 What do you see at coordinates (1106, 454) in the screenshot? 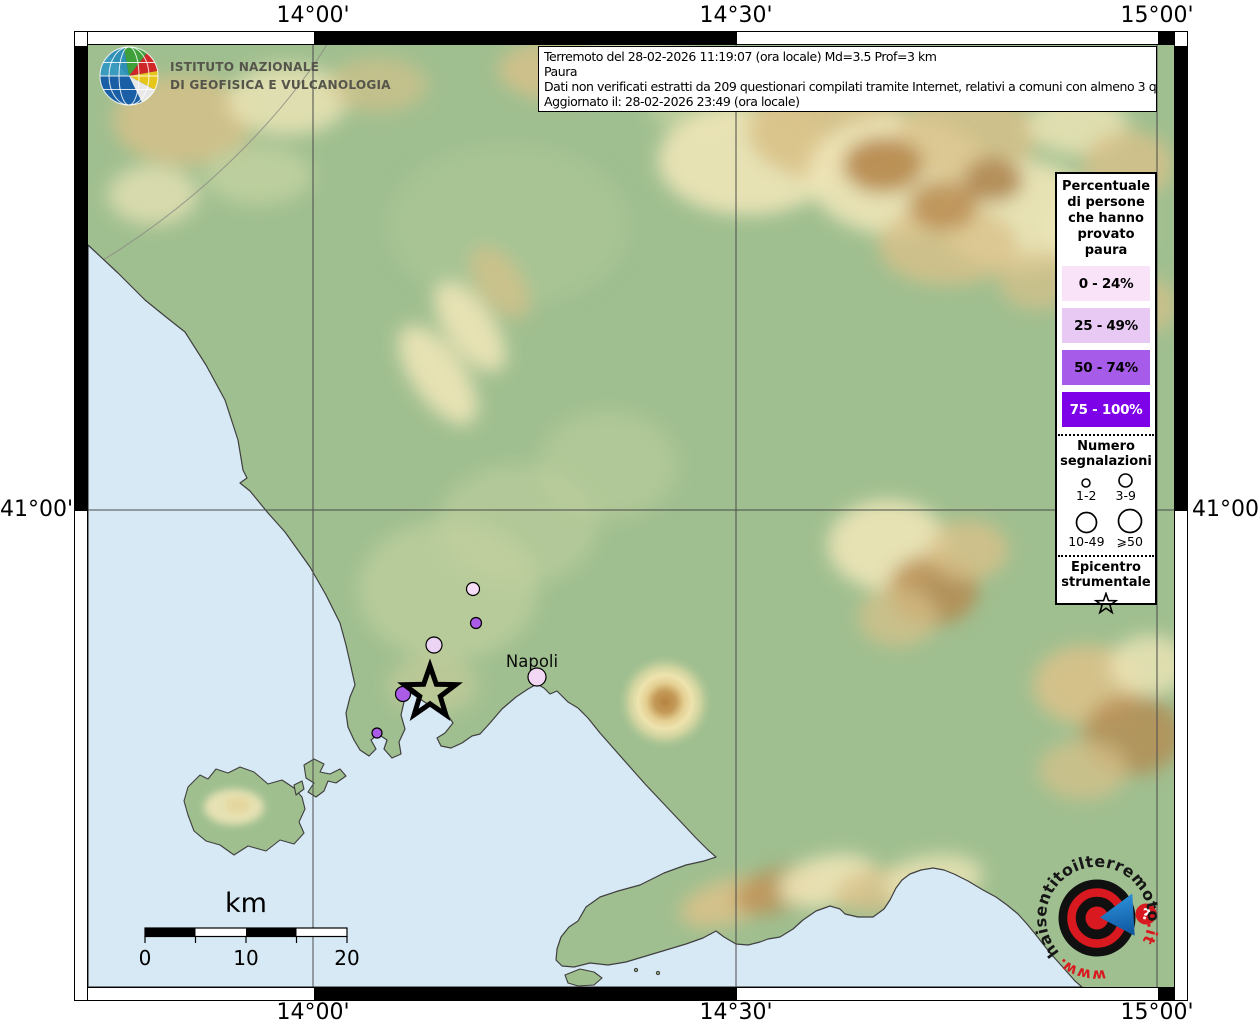
I see `legend-reports-title: Numero segnalazioni` at bounding box center [1106, 454].